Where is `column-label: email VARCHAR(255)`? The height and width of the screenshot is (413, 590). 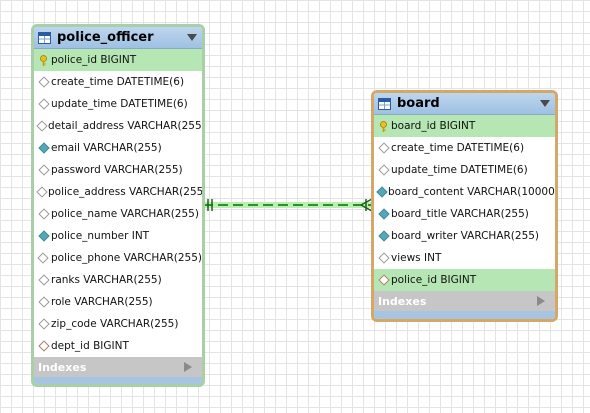
column-label: email VARCHAR(255) is located at coordinates (106, 148).